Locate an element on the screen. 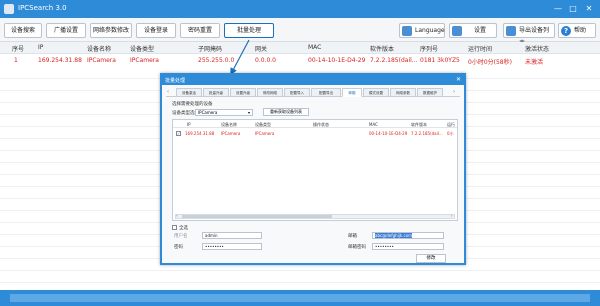  tab-scroll-right-icon: › is located at coordinates (454, 92).